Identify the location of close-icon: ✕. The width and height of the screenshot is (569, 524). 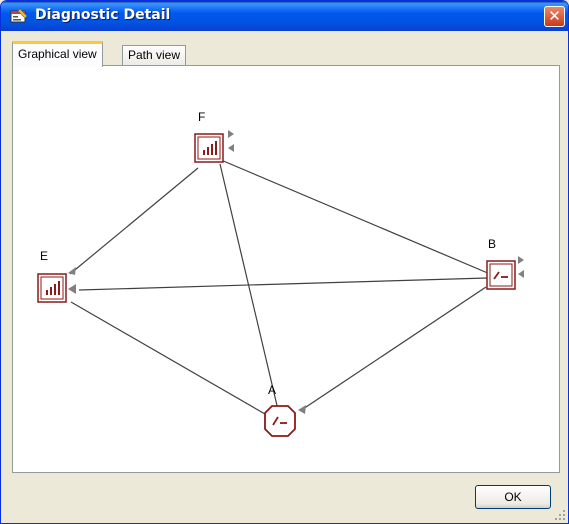
(554, 16).